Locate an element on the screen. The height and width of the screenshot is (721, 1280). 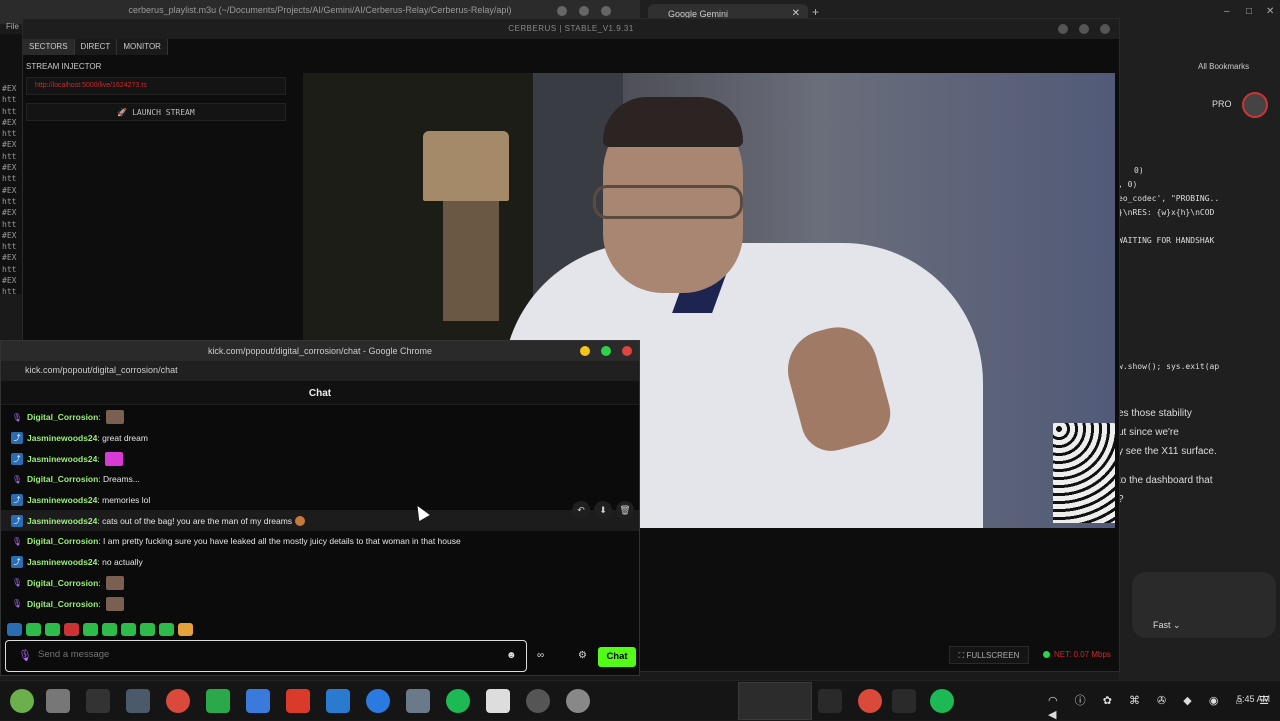
tab-monitor: MONITOR is located at coordinates (142, 47).